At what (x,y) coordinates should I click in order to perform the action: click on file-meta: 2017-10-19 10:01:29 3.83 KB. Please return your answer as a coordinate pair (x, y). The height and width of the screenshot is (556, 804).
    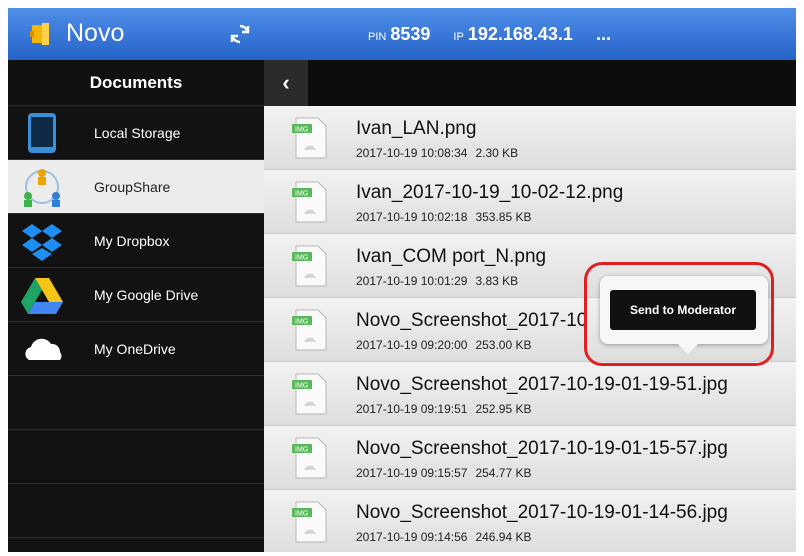
    Looking at the image, I should click on (437, 281).